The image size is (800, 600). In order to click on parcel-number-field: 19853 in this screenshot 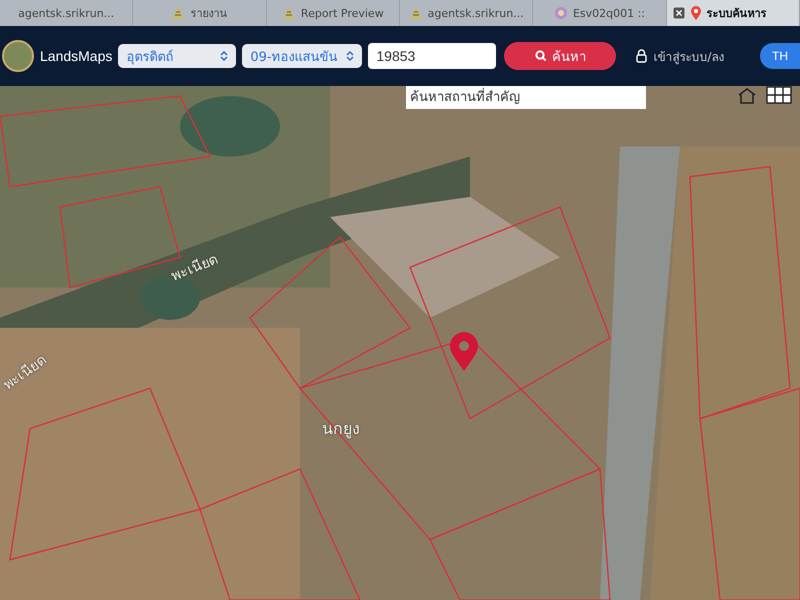, I will do `click(432, 56)`.